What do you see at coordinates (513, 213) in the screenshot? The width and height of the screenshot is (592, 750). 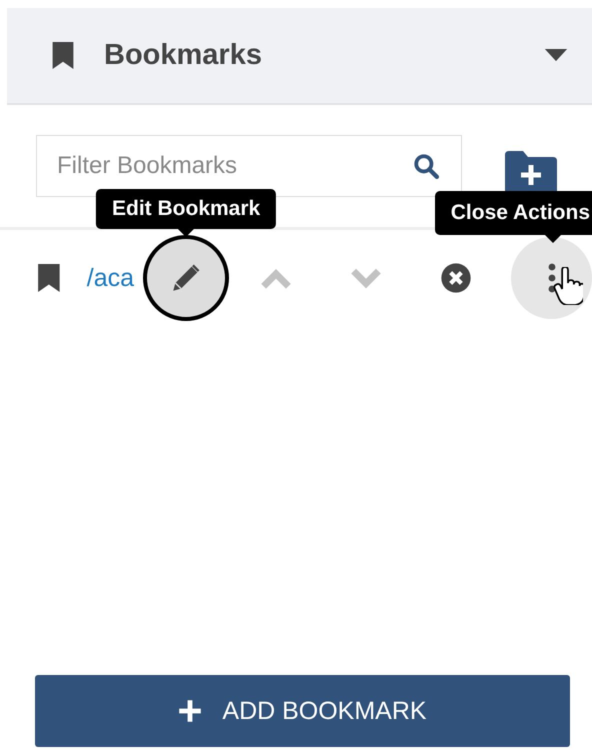 I see `tooltip: Close Actions` at bounding box center [513, 213].